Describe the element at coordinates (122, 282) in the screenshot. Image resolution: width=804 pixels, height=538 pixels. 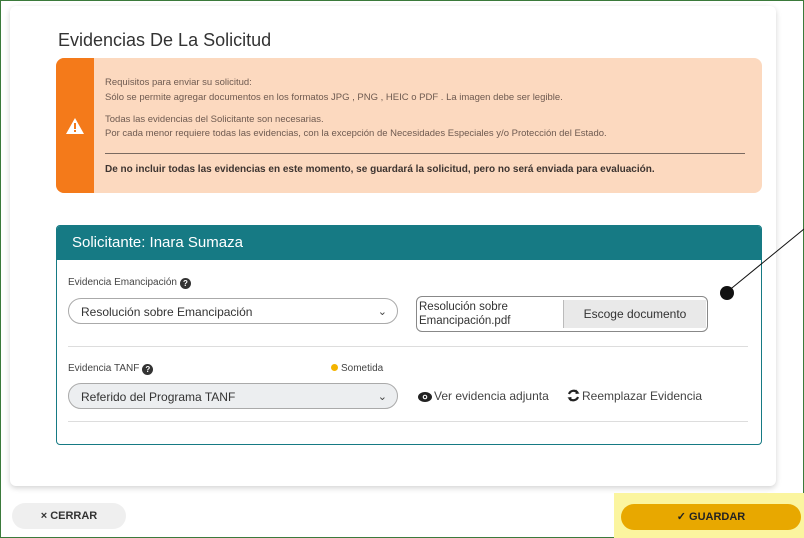
I see `evidence-emancipation-label-text: Evidencia Emancipación` at that location.